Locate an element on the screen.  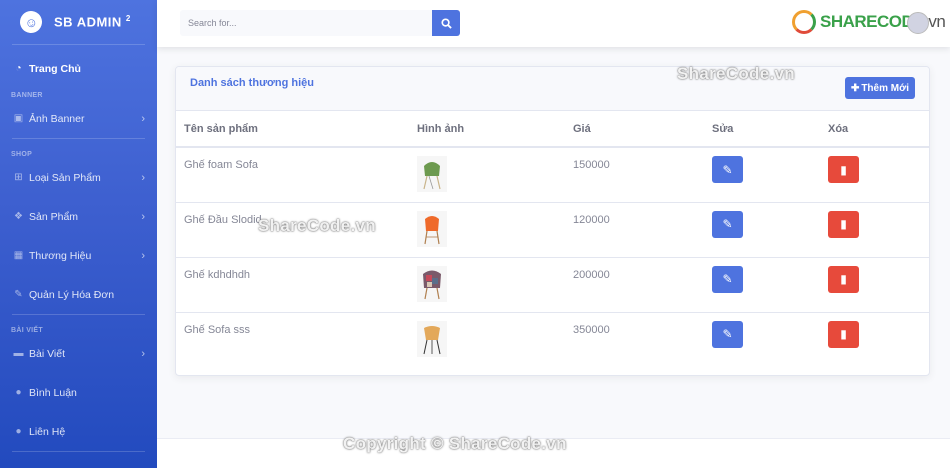
column-header-image: Hình ảnh is located at coordinates (487, 129).